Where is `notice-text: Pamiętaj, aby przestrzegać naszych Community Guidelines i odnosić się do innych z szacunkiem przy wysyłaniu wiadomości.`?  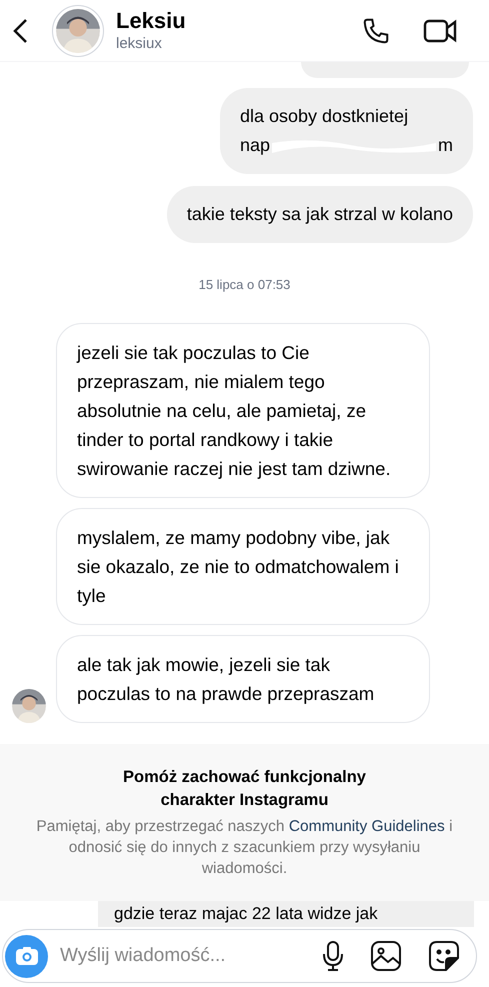 notice-text: Pamiętaj, aby przestrzegać naszych Community Guidelines i odnosić się do innych z szacunkiem przy wysyłaniu wiadomości. is located at coordinates (244, 848).